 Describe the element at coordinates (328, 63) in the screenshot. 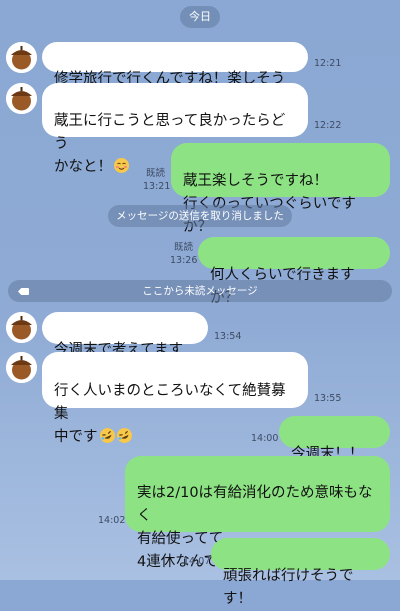

I see `message-time: 12:21` at that location.